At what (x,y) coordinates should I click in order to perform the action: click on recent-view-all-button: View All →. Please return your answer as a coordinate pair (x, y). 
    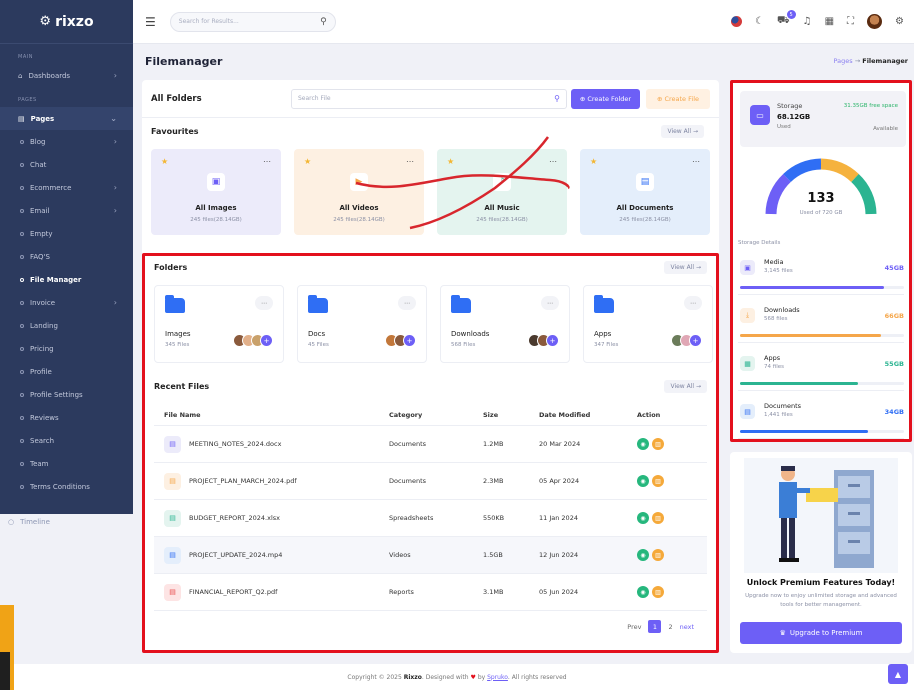
    Looking at the image, I should click on (685, 386).